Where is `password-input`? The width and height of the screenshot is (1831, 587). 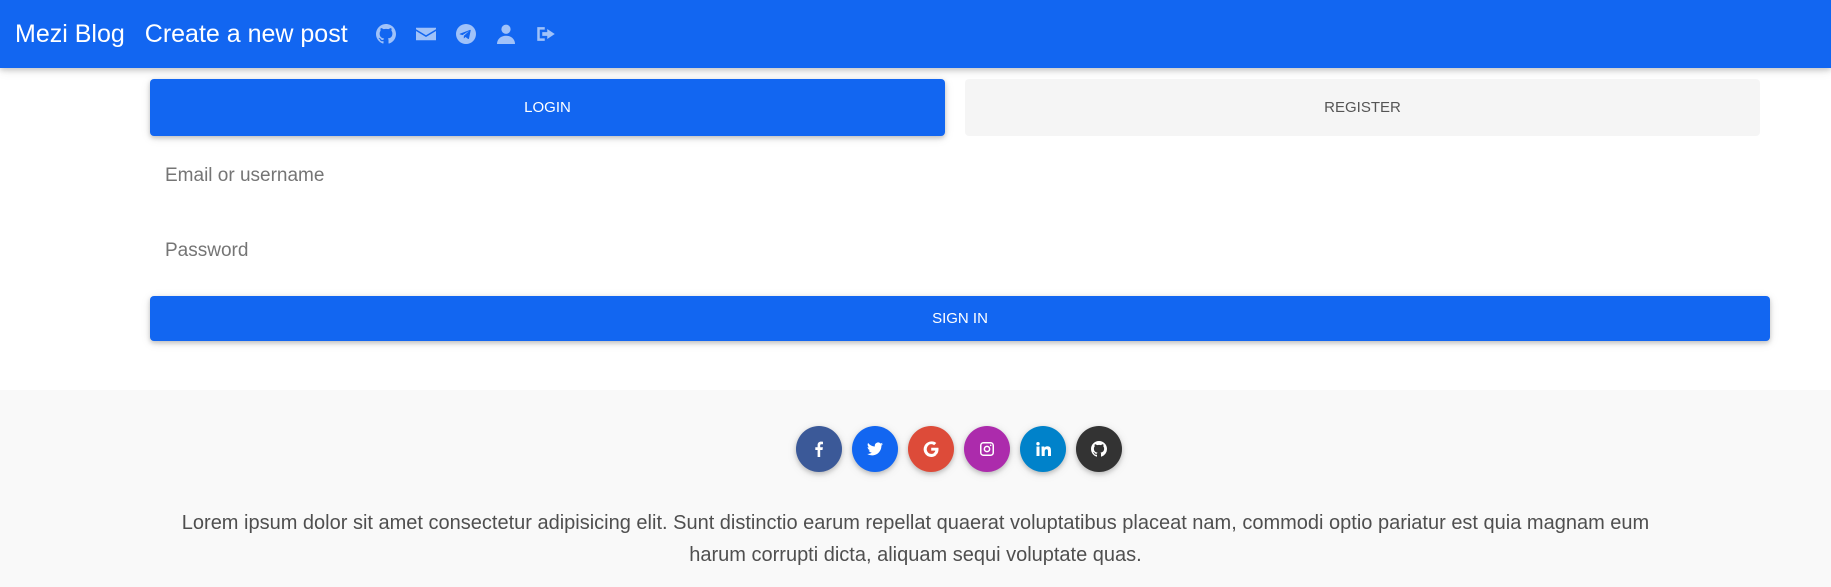
password-input is located at coordinates (960, 251).